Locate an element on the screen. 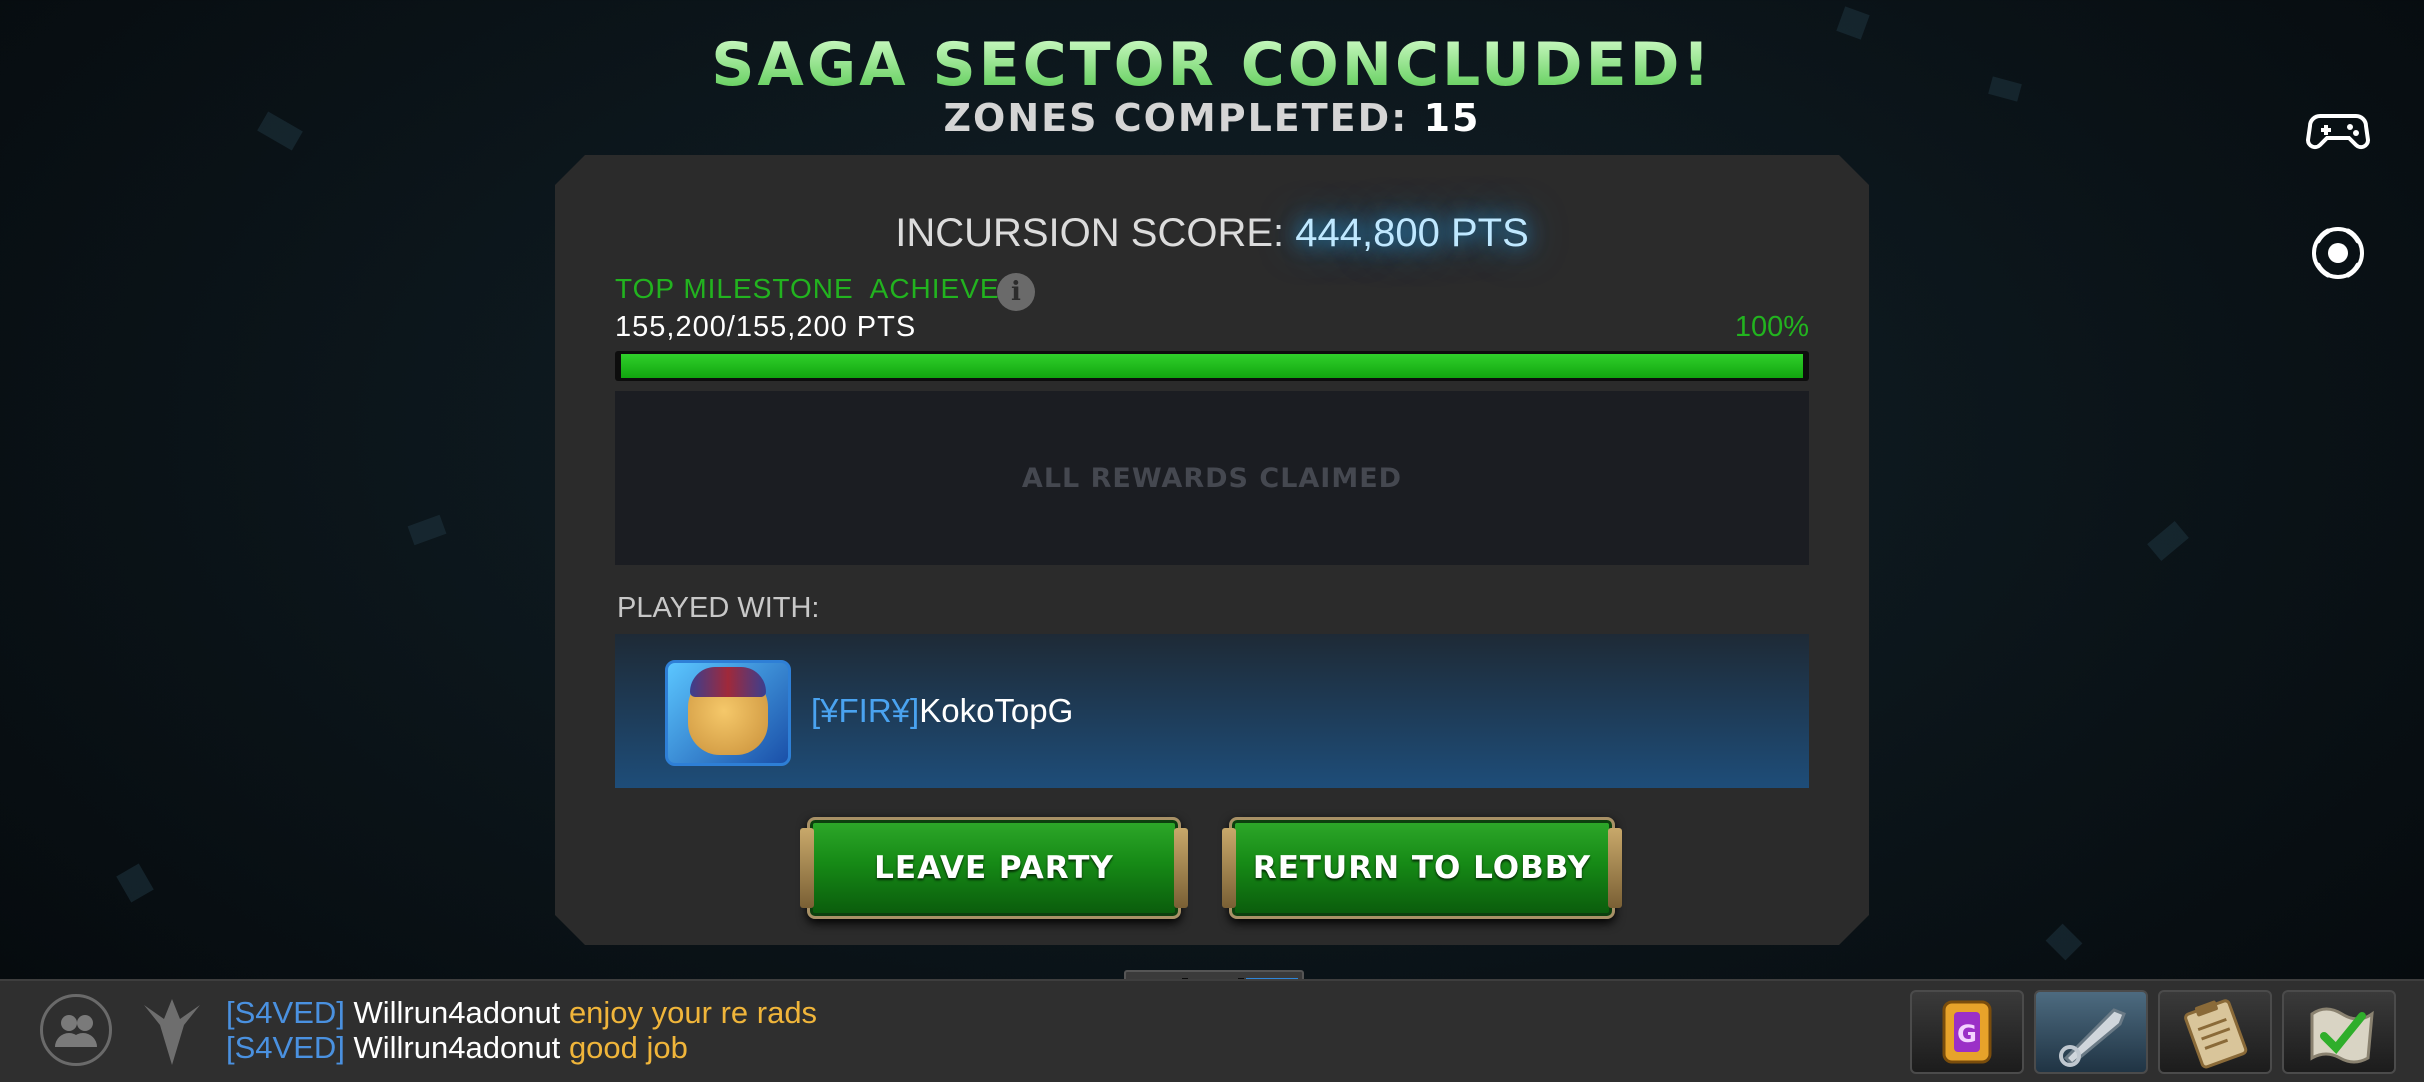  gamepad-icon is located at coordinates (2338, 128).